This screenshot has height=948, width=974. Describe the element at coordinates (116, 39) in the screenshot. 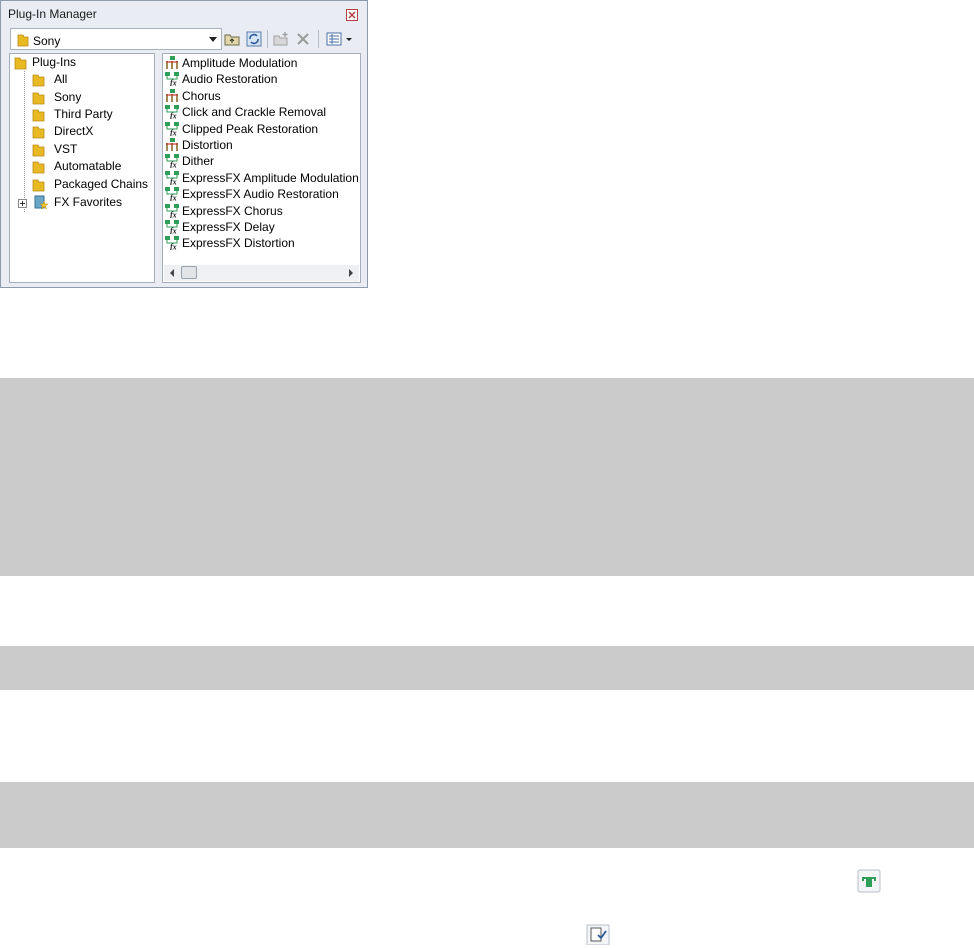

I see `location-dropdown: Sony` at that location.